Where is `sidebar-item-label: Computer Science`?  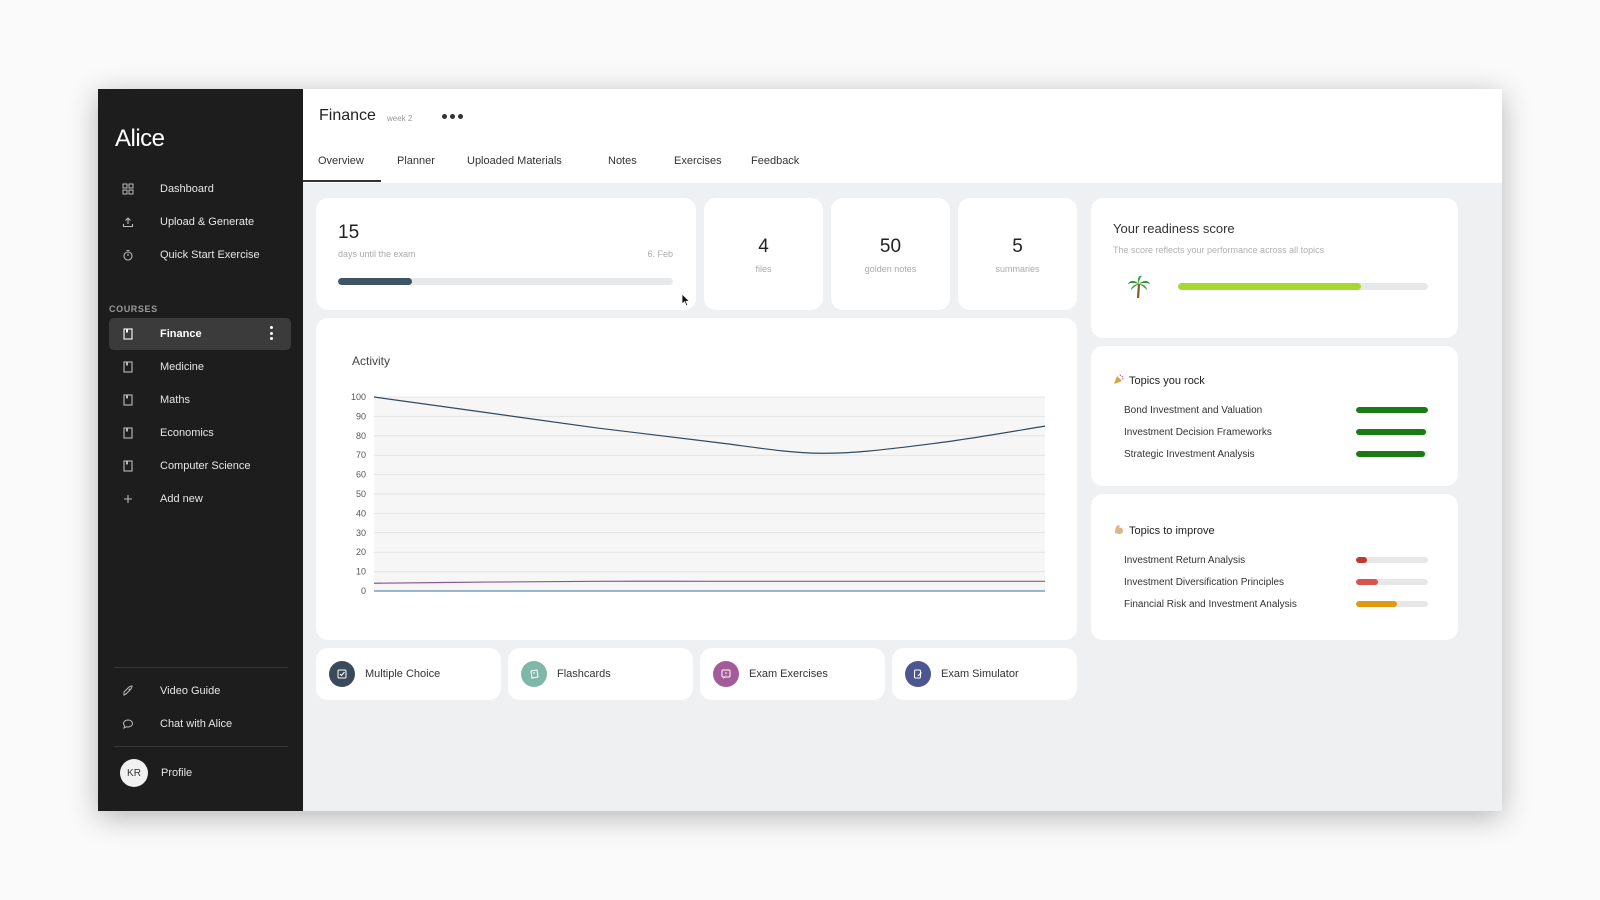
sidebar-item-label: Computer Science is located at coordinates (205, 466).